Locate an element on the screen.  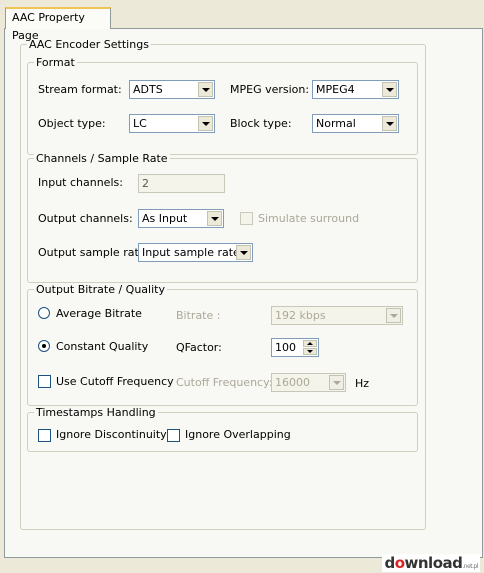
stream-format-select: ADTS is located at coordinates (172, 89).